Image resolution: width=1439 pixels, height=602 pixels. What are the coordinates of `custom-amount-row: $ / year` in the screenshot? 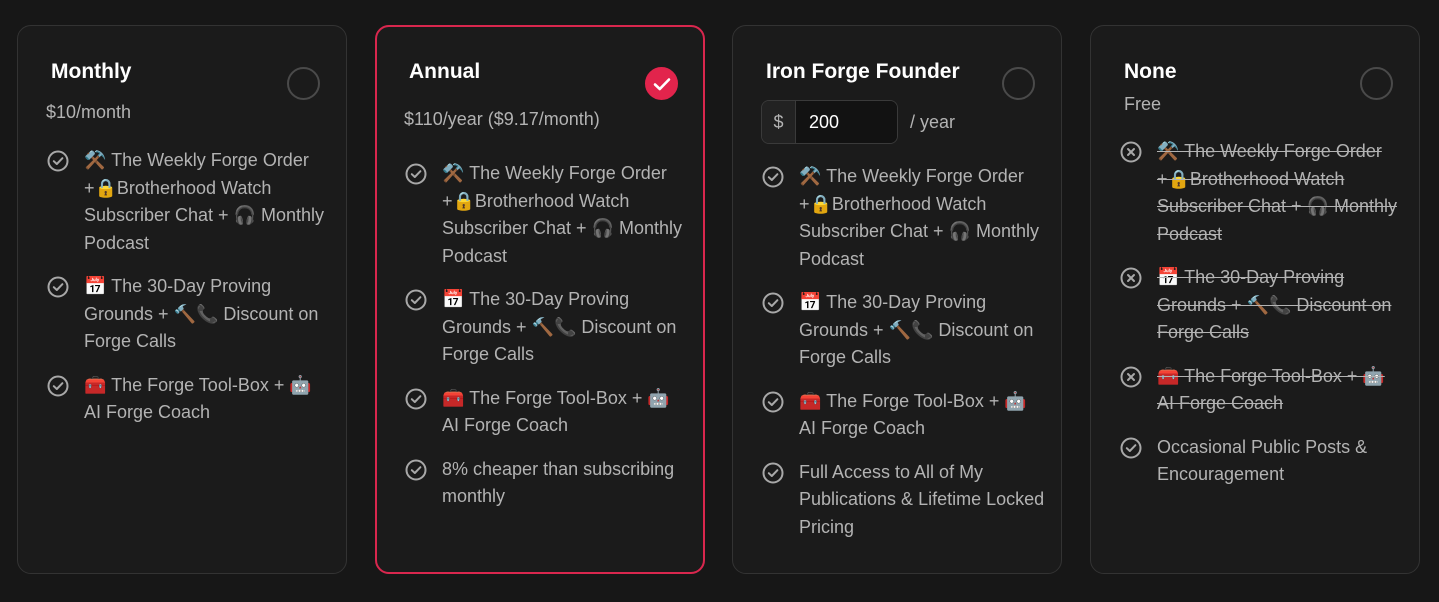 It's located at (858, 122).